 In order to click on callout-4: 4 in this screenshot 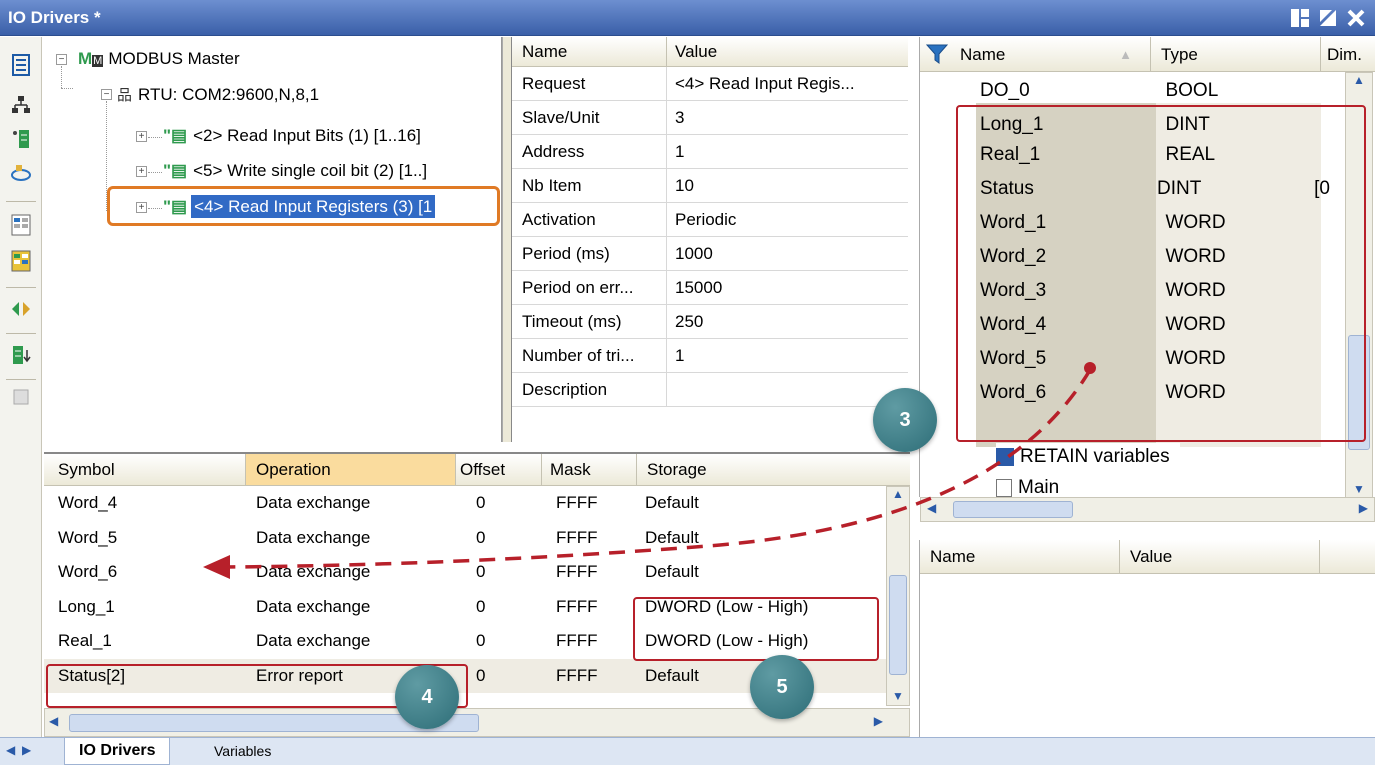, I will do `click(427, 697)`.